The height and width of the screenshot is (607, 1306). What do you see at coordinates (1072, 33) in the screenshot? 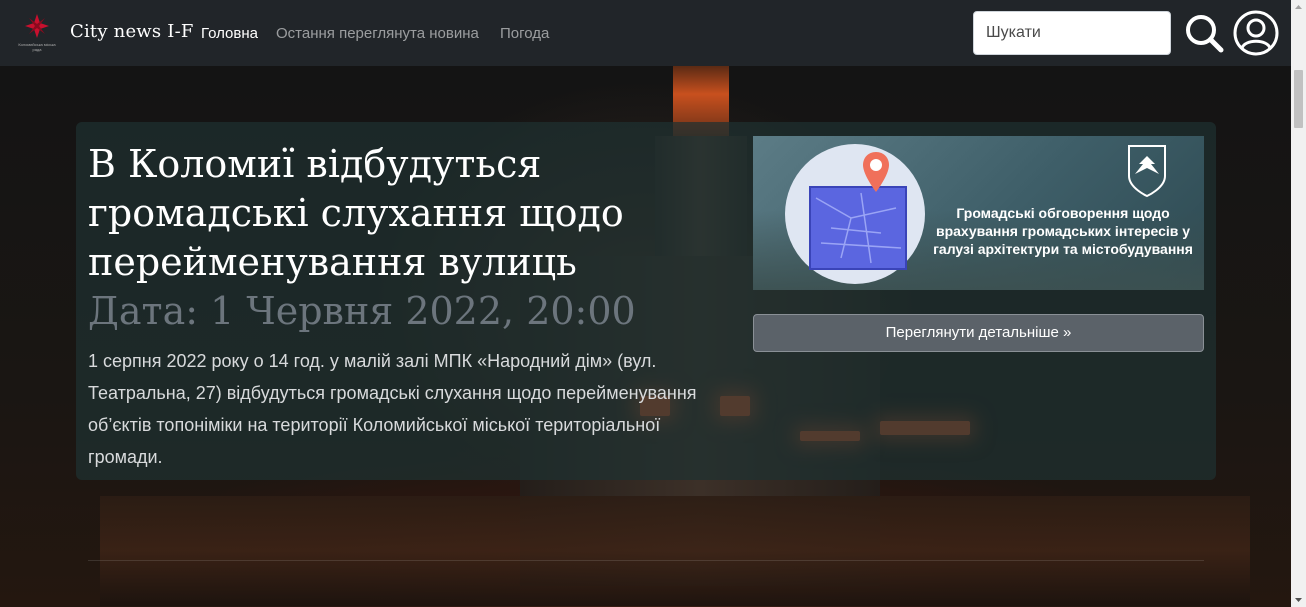
I see `search-input` at bounding box center [1072, 33].